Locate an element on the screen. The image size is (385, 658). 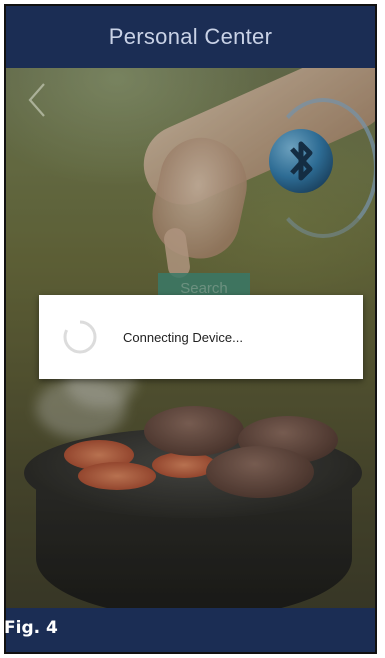
page-title: Personal Center is located at coordinates (190, 36).